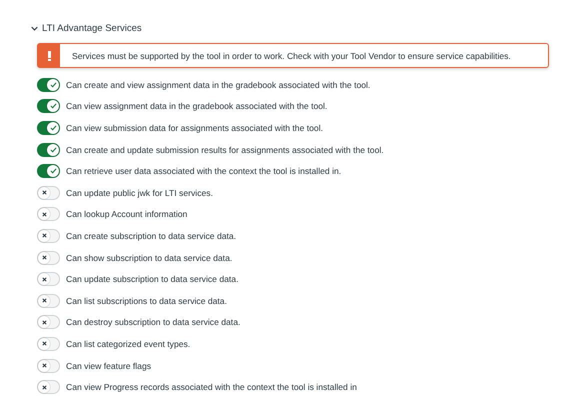 The height and width of the screenshot is (401, 574). Describe the element at coordinates (153, 322) in the screenshot. I see `service-label: Can destroy subscription to data service data.` at that location.